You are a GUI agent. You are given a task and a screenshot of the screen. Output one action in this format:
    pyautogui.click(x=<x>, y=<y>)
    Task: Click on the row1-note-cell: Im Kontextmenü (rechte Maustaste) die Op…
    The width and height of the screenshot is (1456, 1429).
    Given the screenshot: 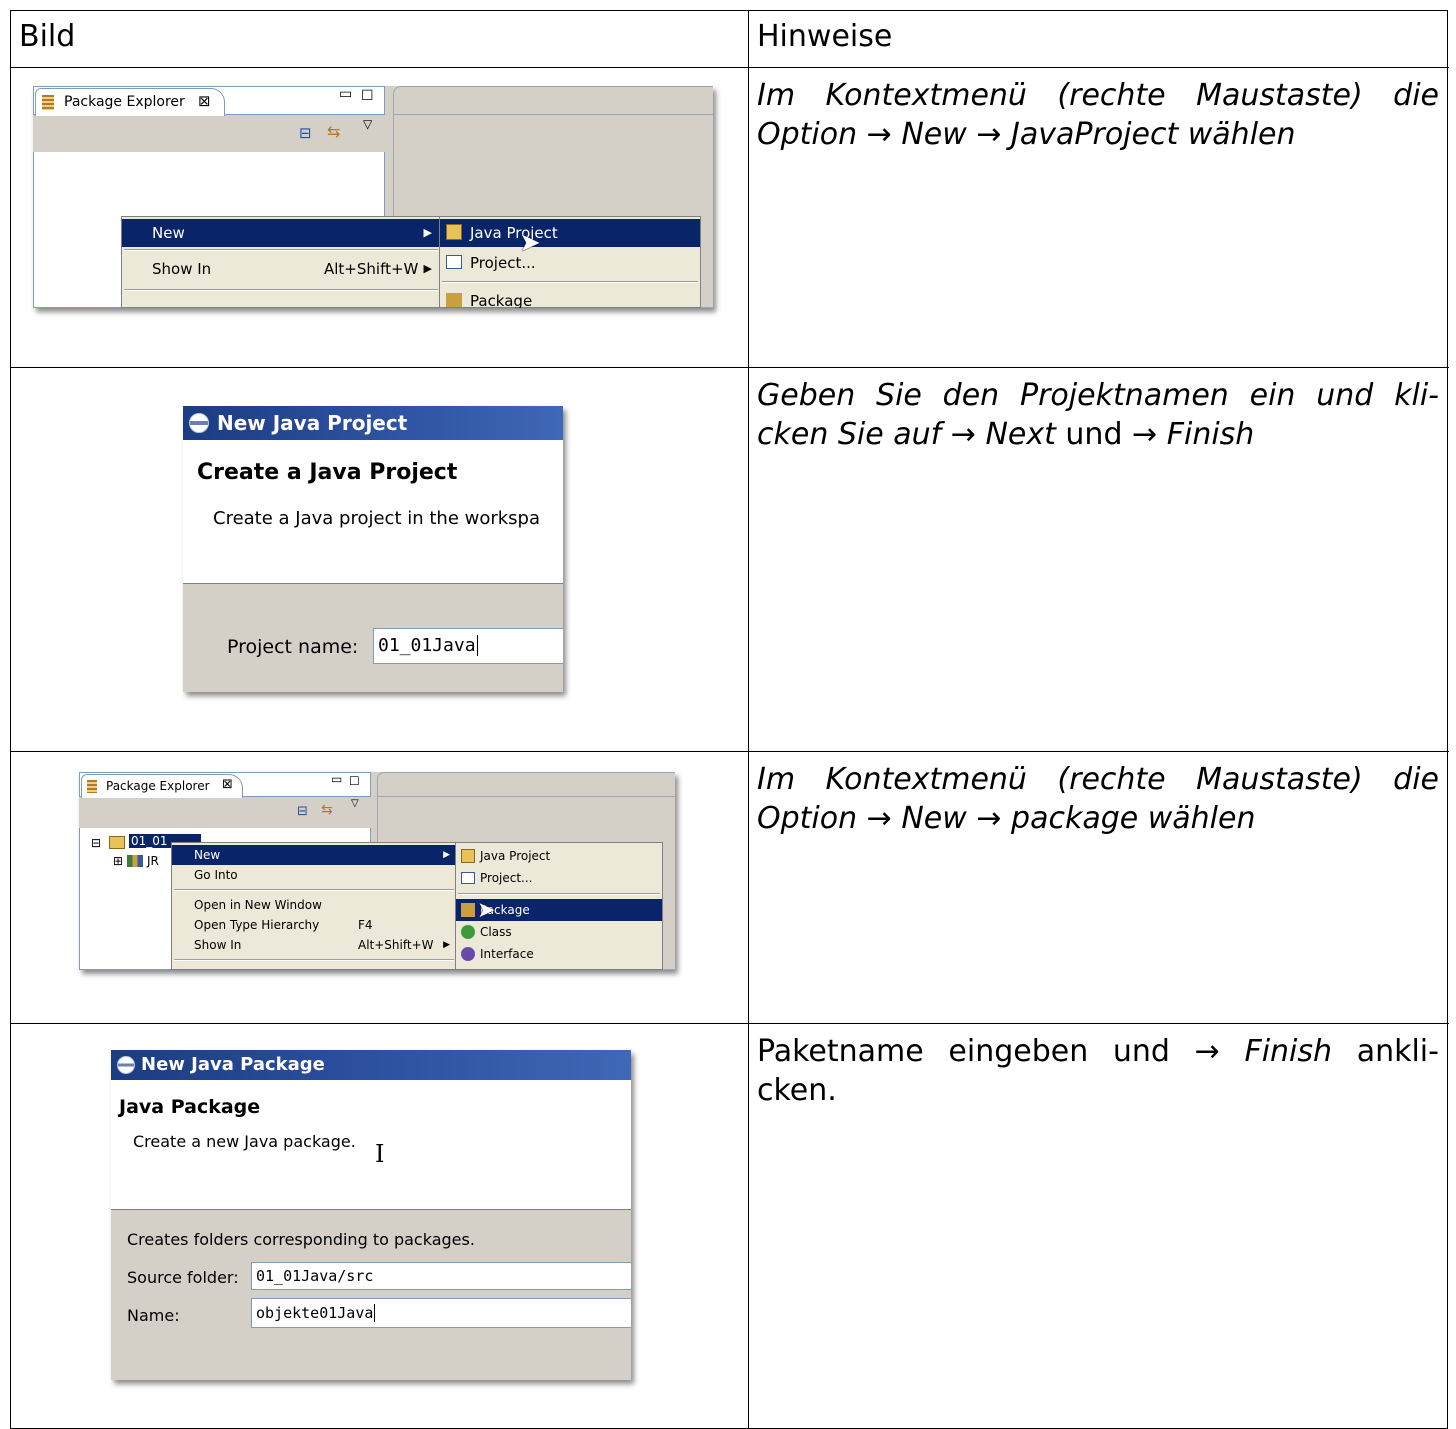 What is the action you would take?
    pyautogui.click(x=1099, y=217)
    